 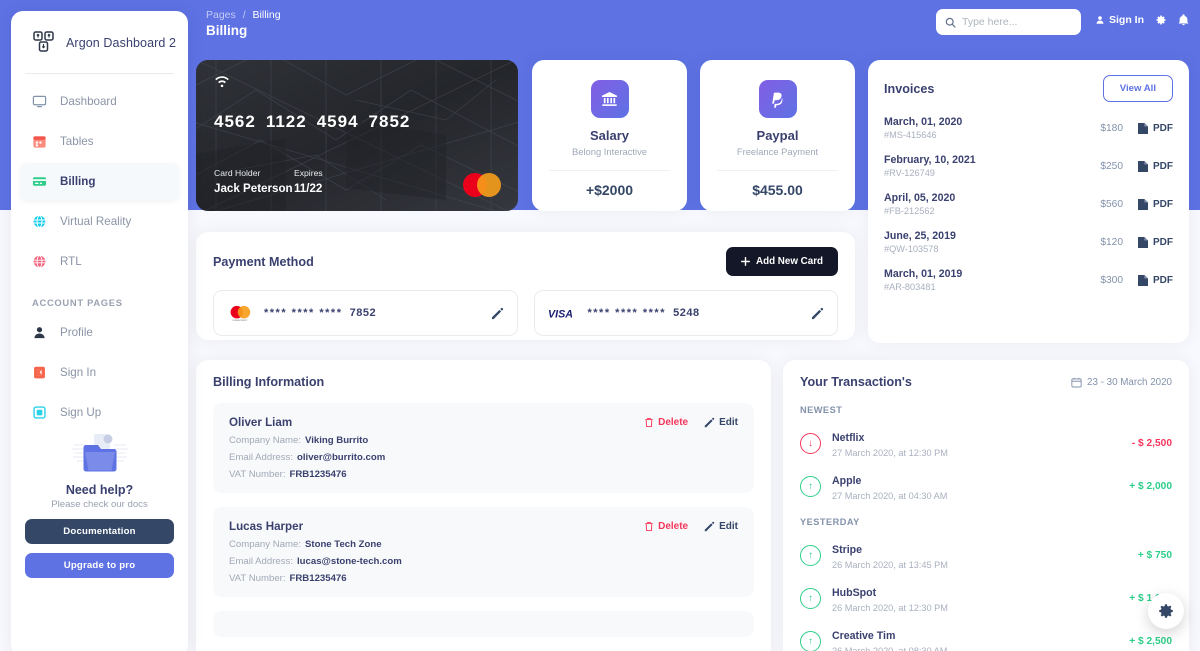 I want to click on svg-text: mastercard, so click(x=239, y=320).